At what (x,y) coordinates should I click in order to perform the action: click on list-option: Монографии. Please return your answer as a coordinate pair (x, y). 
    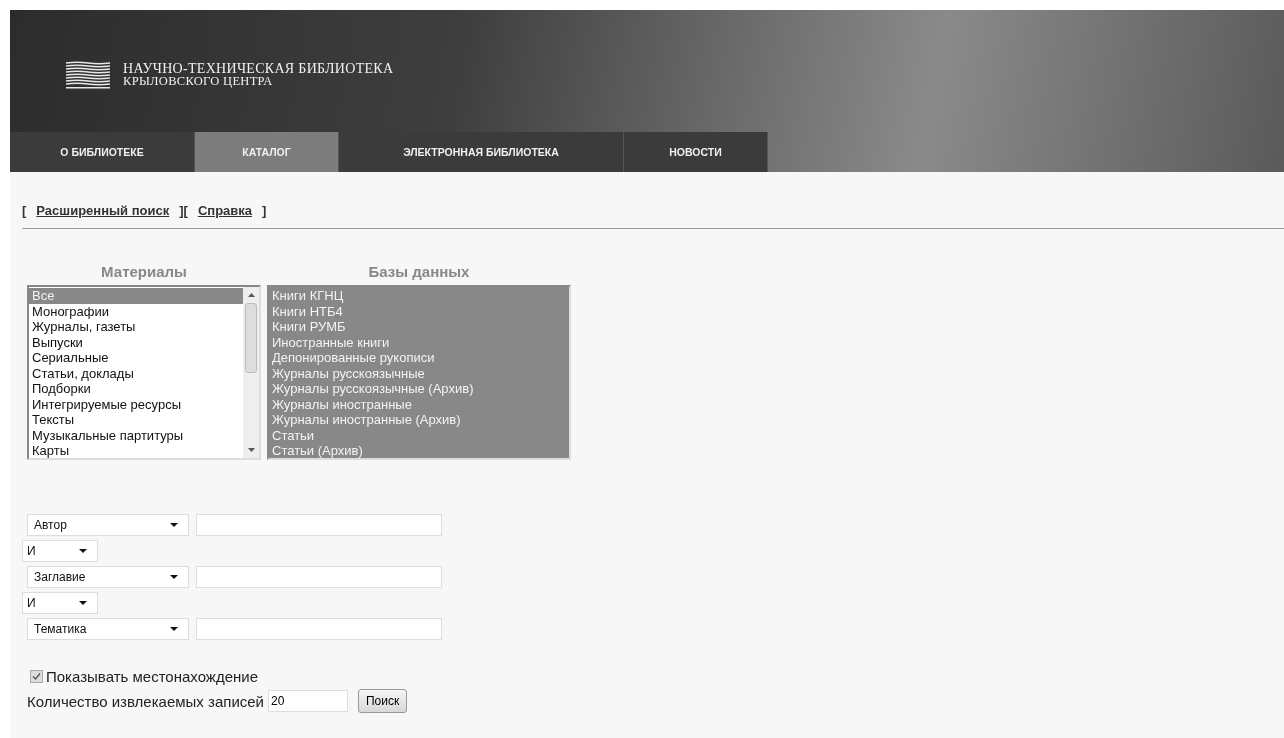
    Looking at the image, I should click on (136, 311).